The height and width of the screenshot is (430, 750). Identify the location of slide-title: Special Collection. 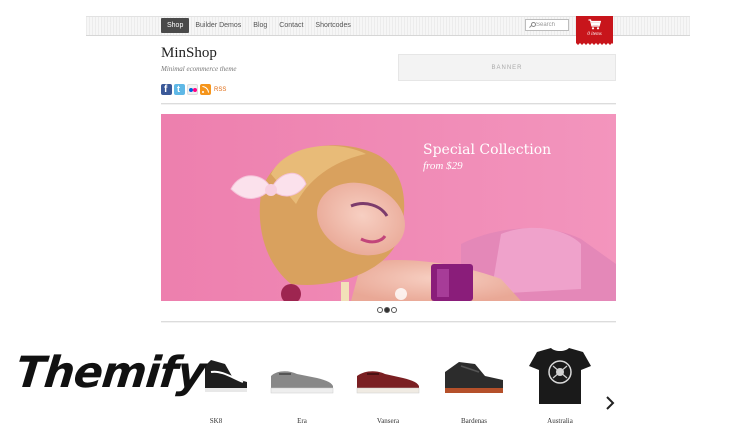
(487, 150).